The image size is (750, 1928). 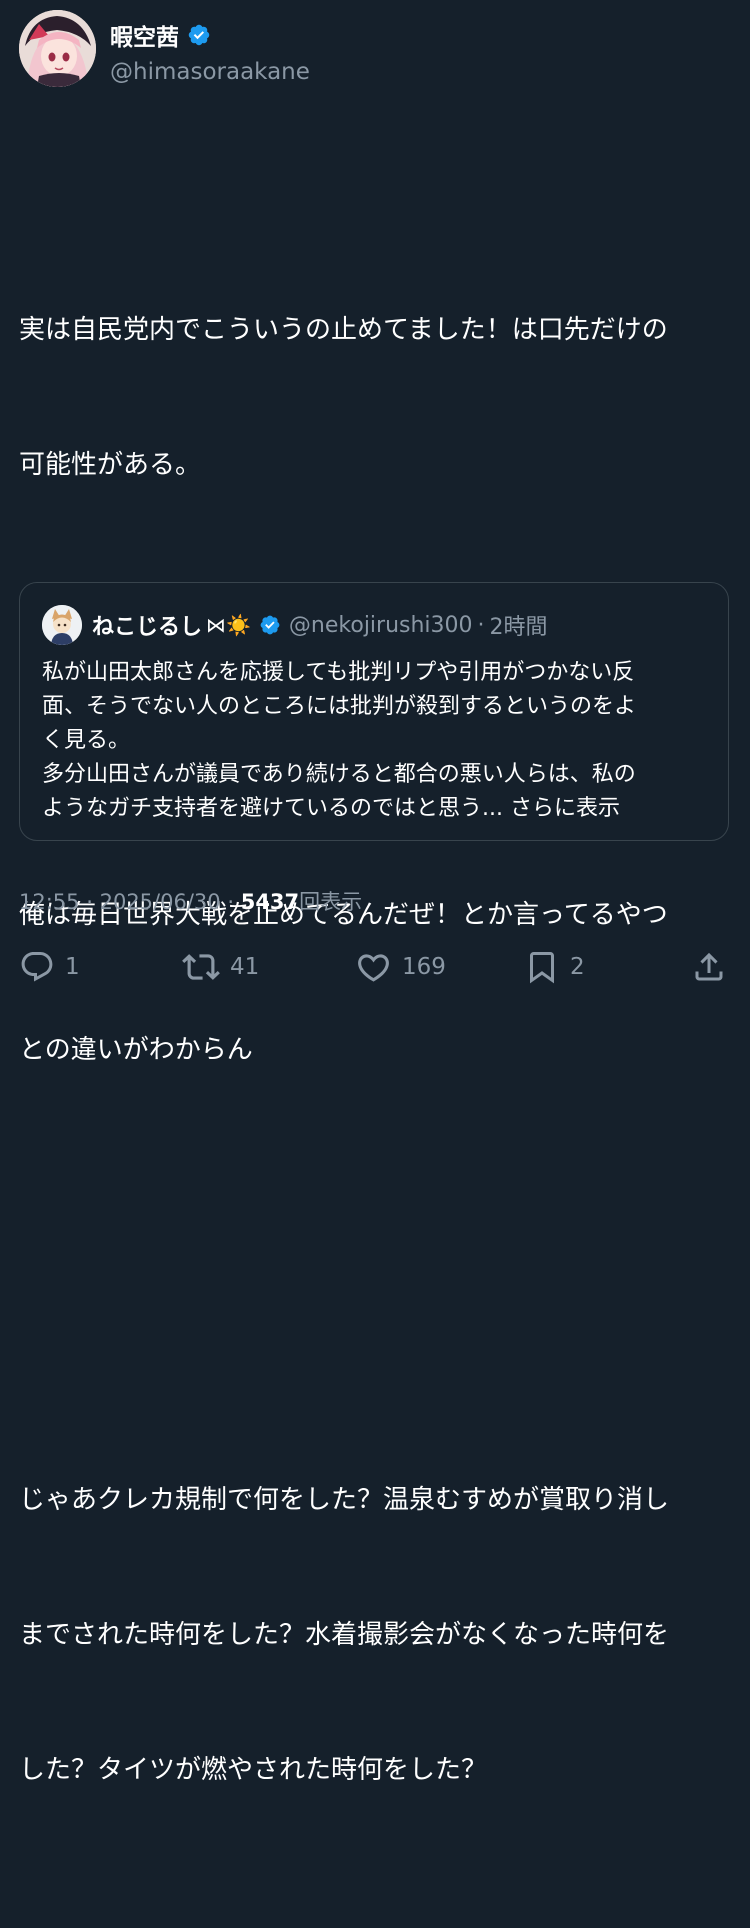 I want to click on retweet-icon, so click(x=201, y=967).